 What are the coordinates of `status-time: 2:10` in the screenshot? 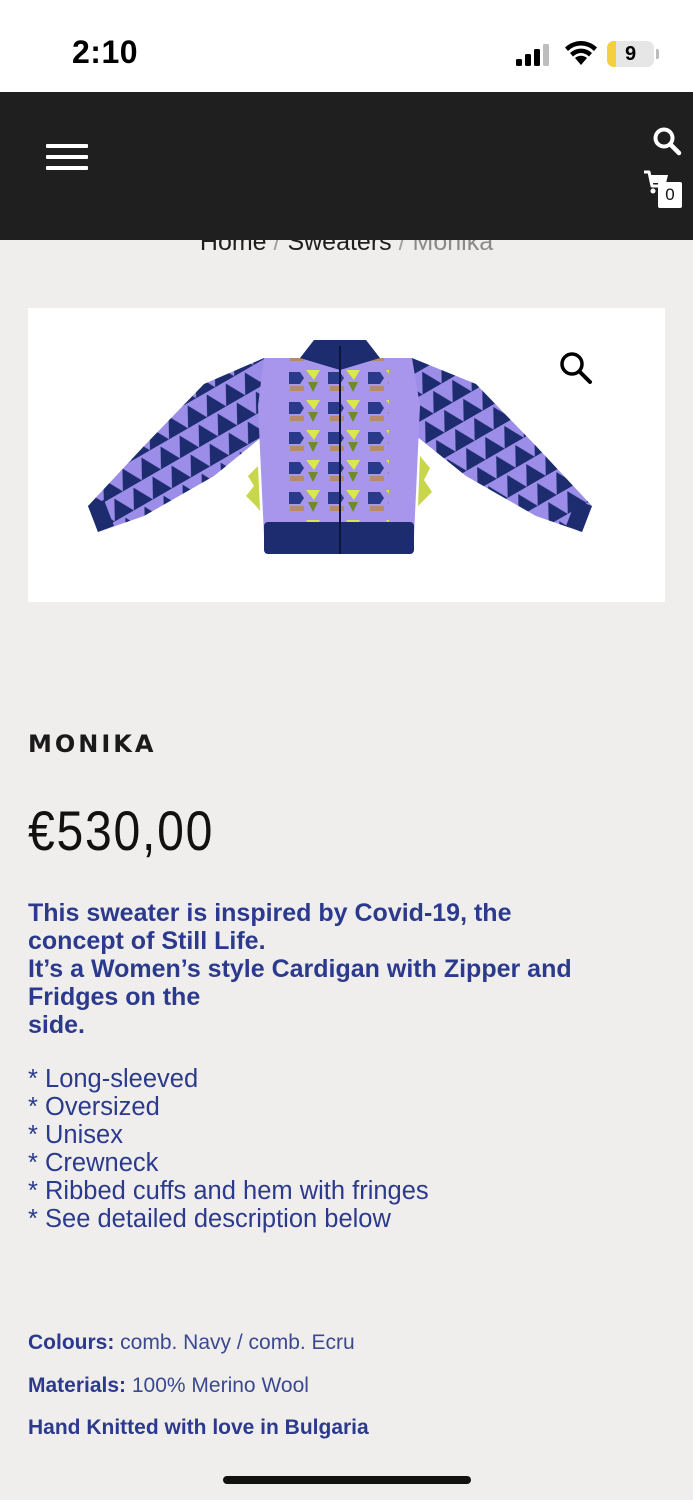 It's located at (105, 52).